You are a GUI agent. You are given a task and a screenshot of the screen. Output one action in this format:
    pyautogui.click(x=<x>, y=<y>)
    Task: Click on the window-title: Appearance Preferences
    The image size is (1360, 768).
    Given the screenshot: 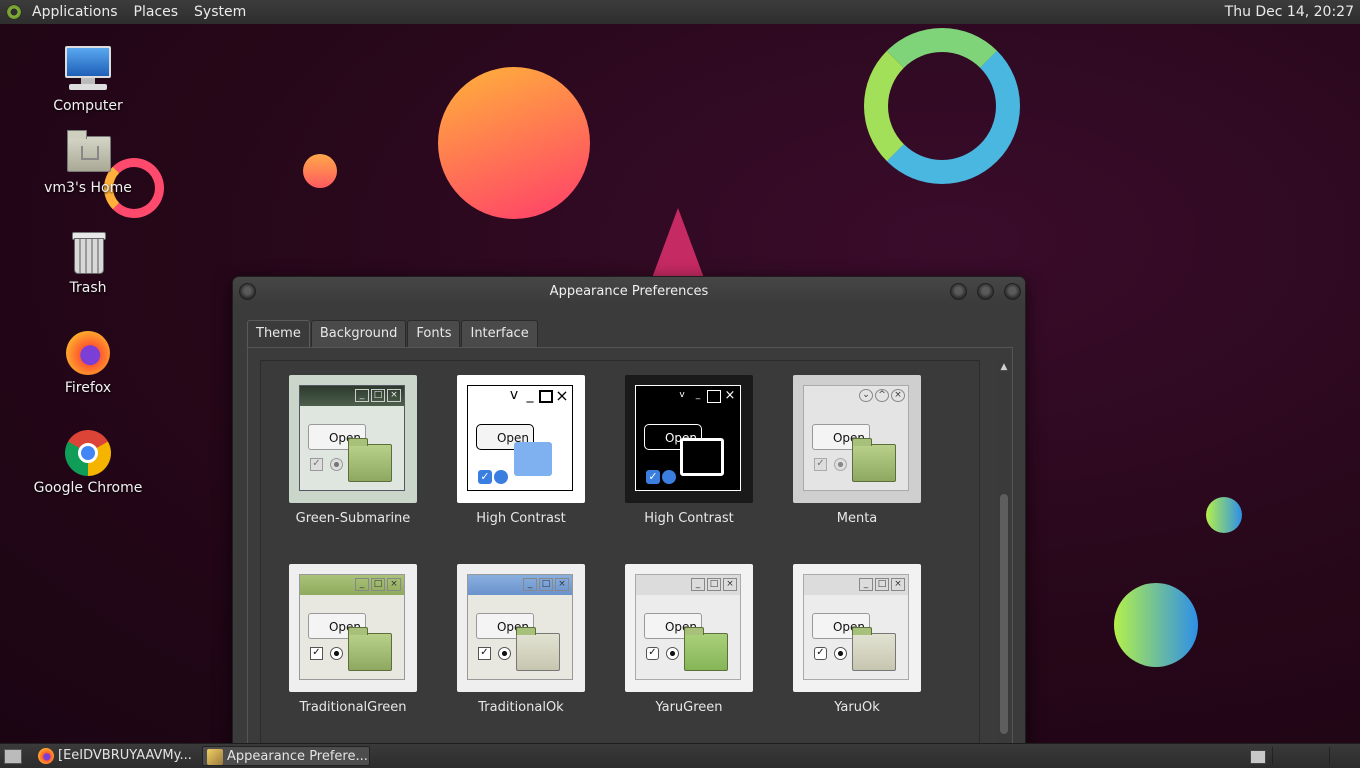 What is the action you would take?
    pyautogui.click(x=629, y=291)
    